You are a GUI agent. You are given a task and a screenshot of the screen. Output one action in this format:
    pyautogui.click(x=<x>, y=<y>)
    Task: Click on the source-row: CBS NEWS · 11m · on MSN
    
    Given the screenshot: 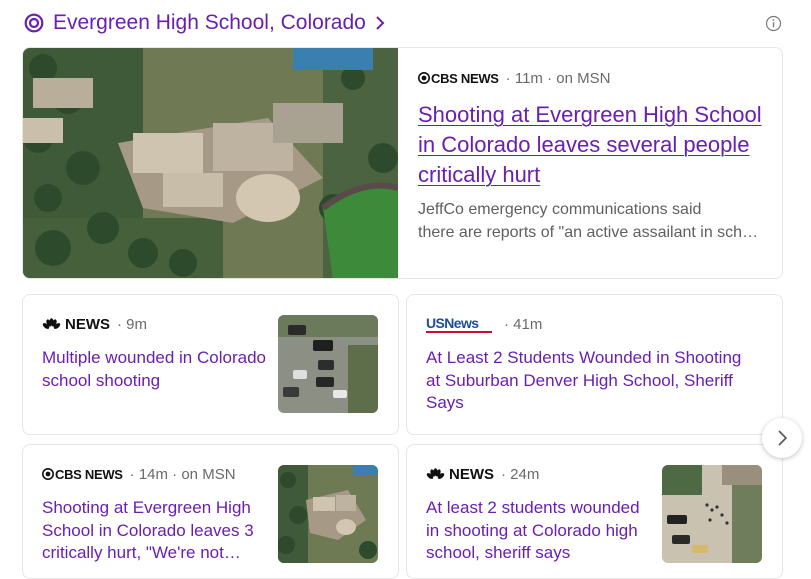 What is the action you would take?
    pyautogui.click(x=590, y=78)
    